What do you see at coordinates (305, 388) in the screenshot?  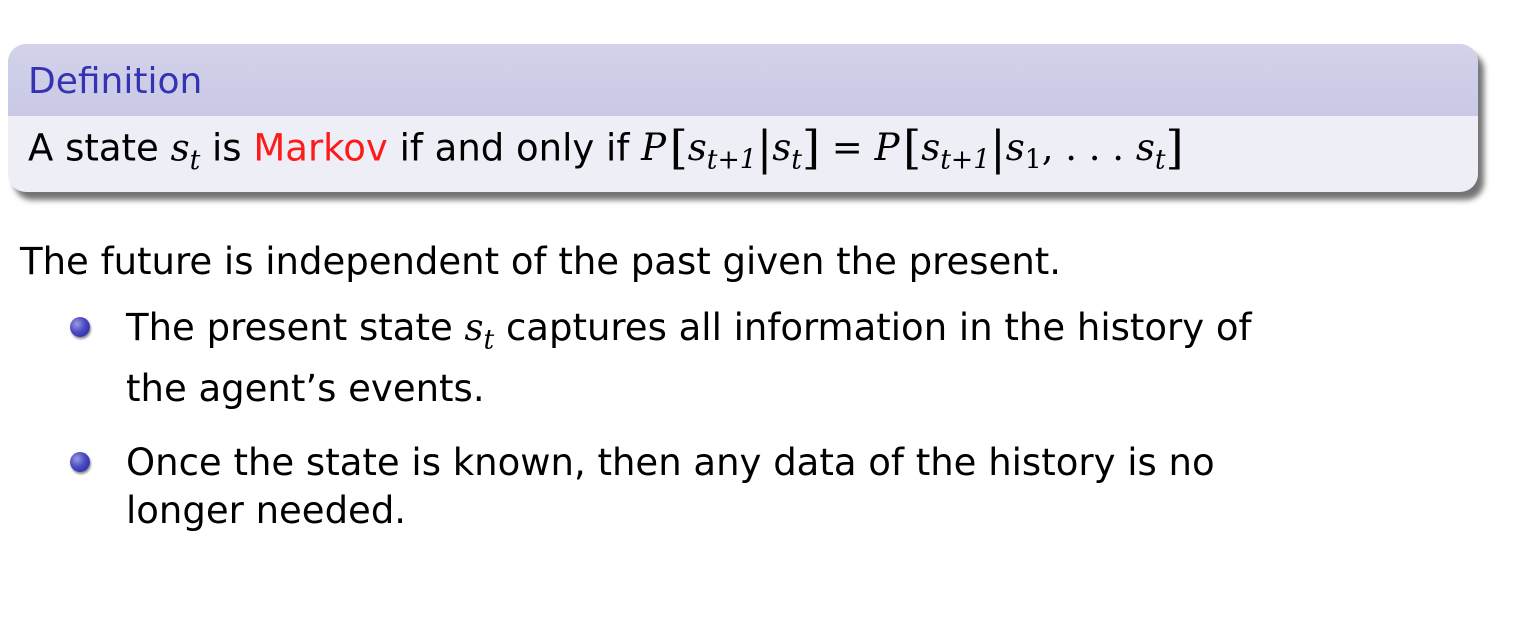 I see `bullet-1-line-2: the agent’s events.` at bounding box center [305, 388].